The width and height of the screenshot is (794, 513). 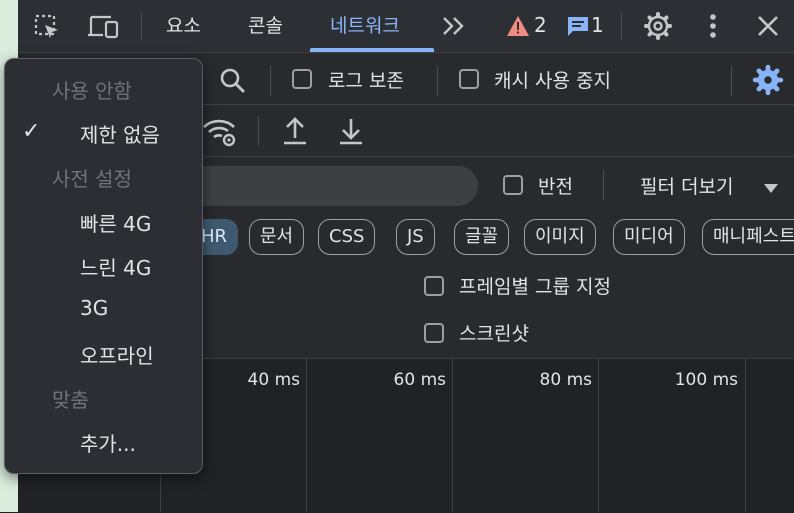 What do you see at coordinates (649, 237) in the screenshot?
I see `chip-media: 미디어` at bounding box center [649, 237].